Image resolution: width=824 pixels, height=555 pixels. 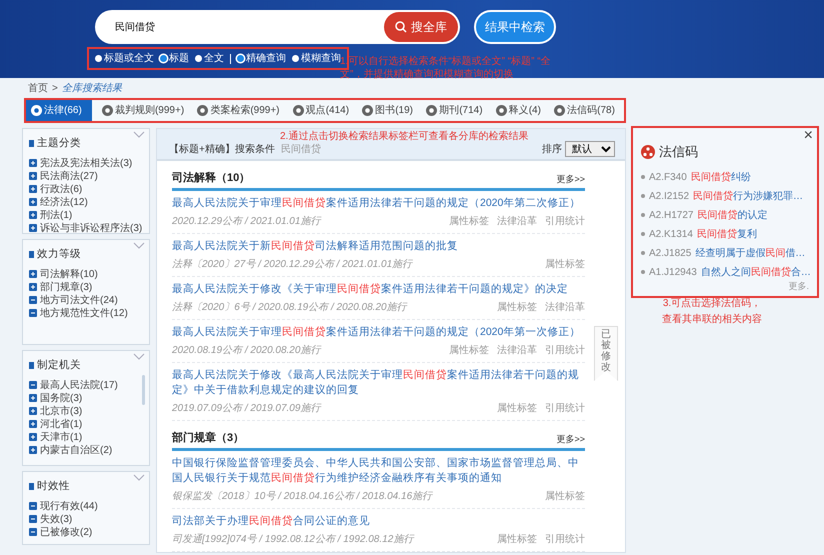 I want to click on result-title-link: 最高人民法院关于审理民间借贷案件适用法律若干问题的规定（2020年第二次修正）, so click(x=378, y=203).